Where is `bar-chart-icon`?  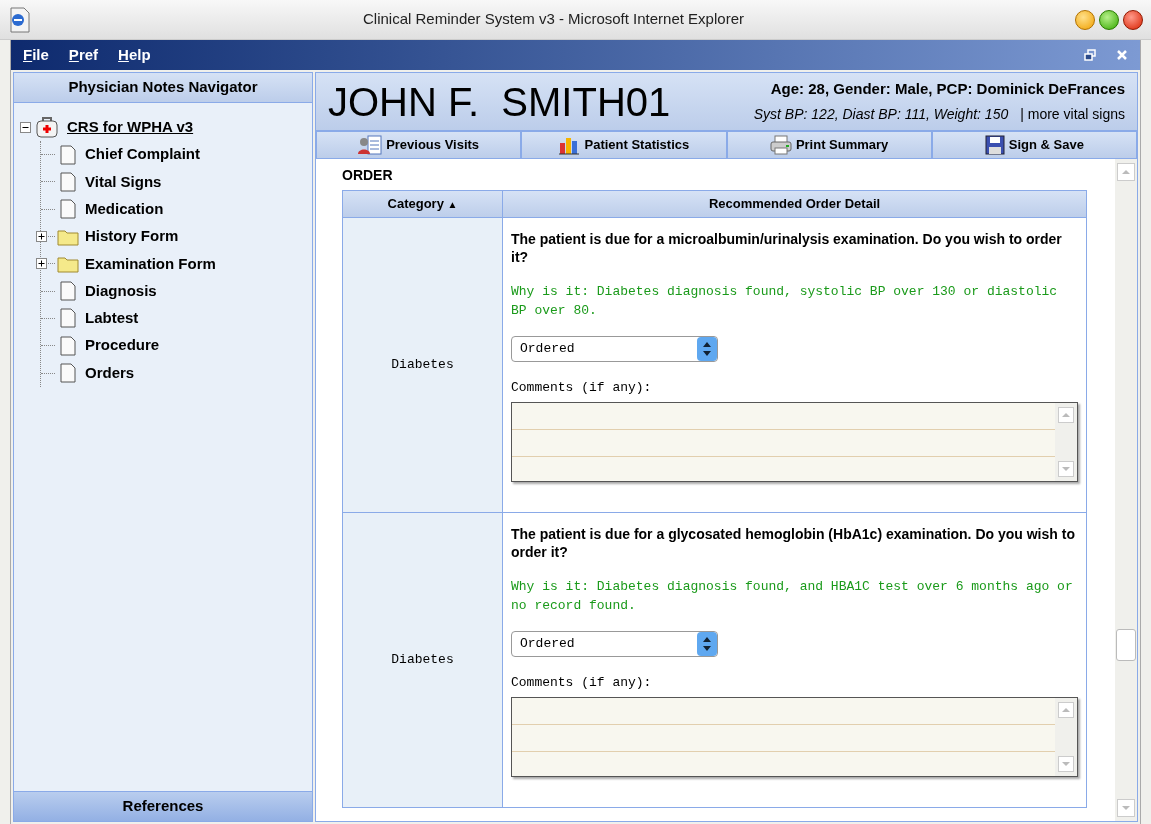 bar-chart-icon is located at coordinates (569, 145).